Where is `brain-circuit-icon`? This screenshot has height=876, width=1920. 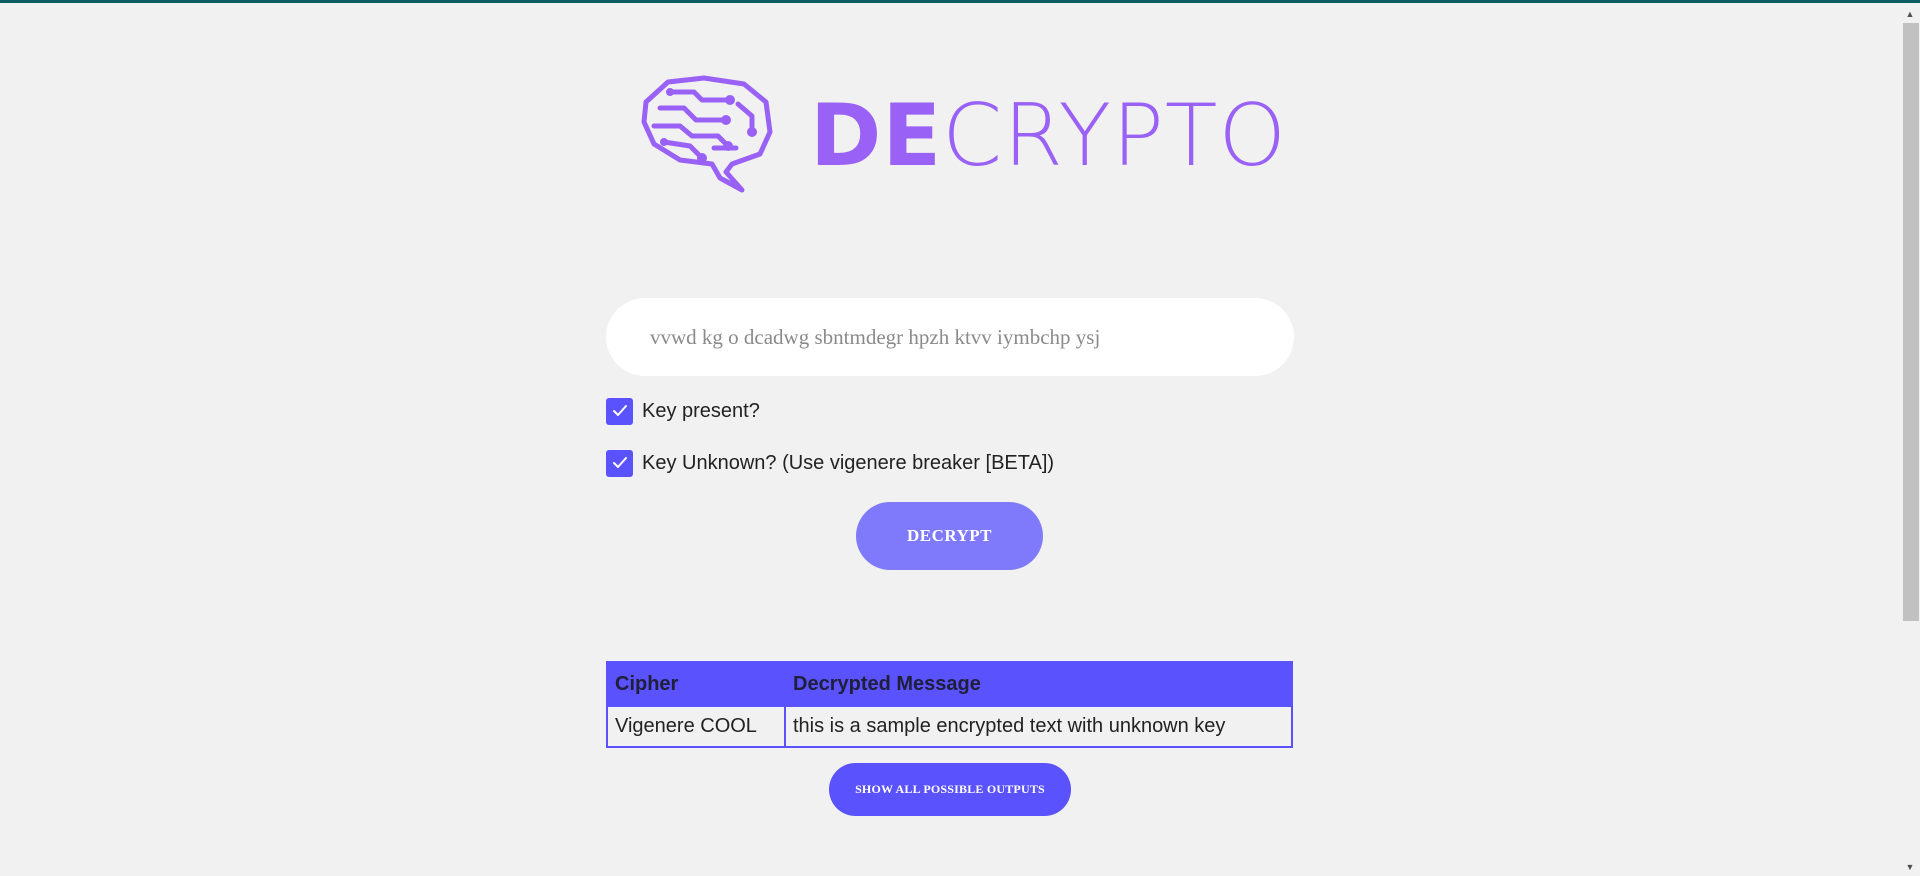
brain-circuit-icon is located at coordinates (707, 134).